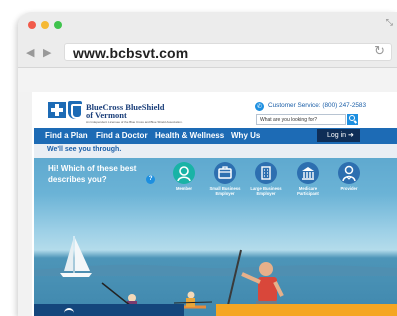 The height and width of the screenshot is (316, 397). What do you see at coordinates (131, 53) in the screenshot?
I see `url-text: www.bcbsvt.com` at bounding box center [131, 53].